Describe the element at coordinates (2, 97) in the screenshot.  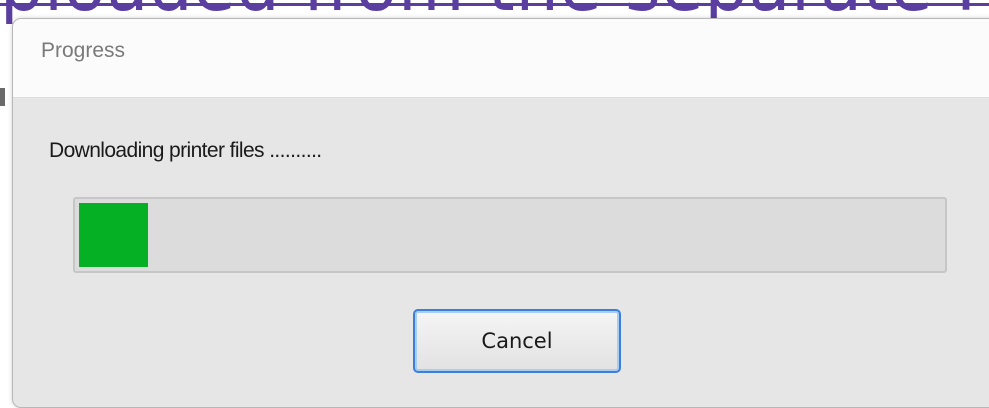
I see `background-fragment` at that location.